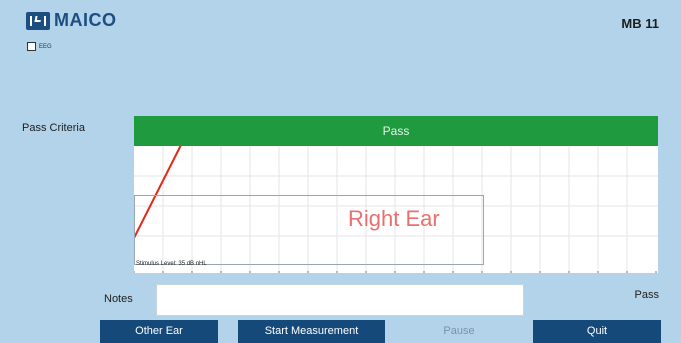 Image resolution: width=681 pixels, height=343 pixels. What do you see at coordinates (171, 264) in the screenshot?
I see `stimulus-level-text: Stimulus Level: 35 dB nHL` at bounding box center [171, 264].